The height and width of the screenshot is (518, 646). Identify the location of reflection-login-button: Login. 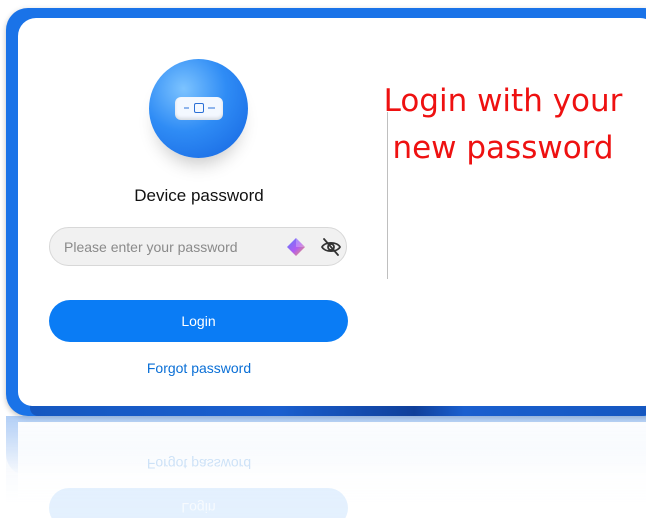
(198, 503).